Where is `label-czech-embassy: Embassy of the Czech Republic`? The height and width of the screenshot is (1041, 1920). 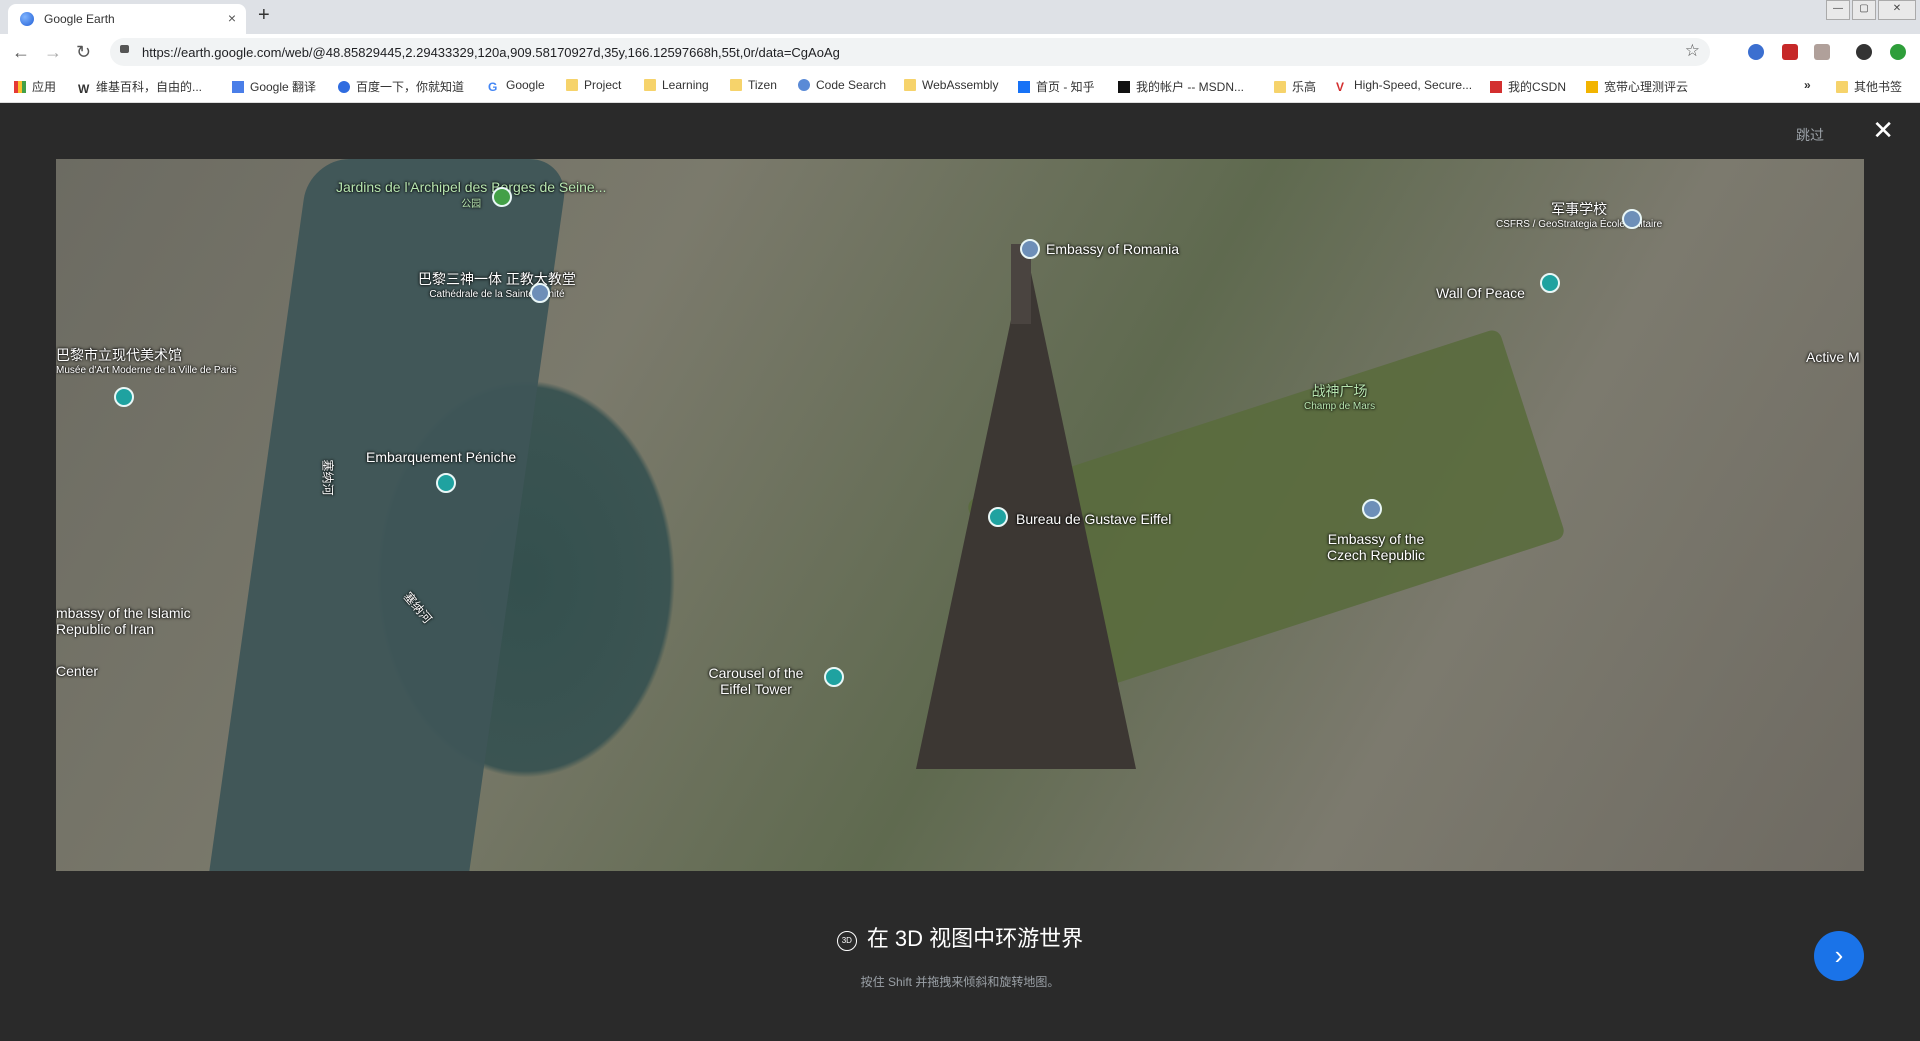
label-czech-embassy: Embassy of the Czech Republic is located at coordinates (1376, 547).